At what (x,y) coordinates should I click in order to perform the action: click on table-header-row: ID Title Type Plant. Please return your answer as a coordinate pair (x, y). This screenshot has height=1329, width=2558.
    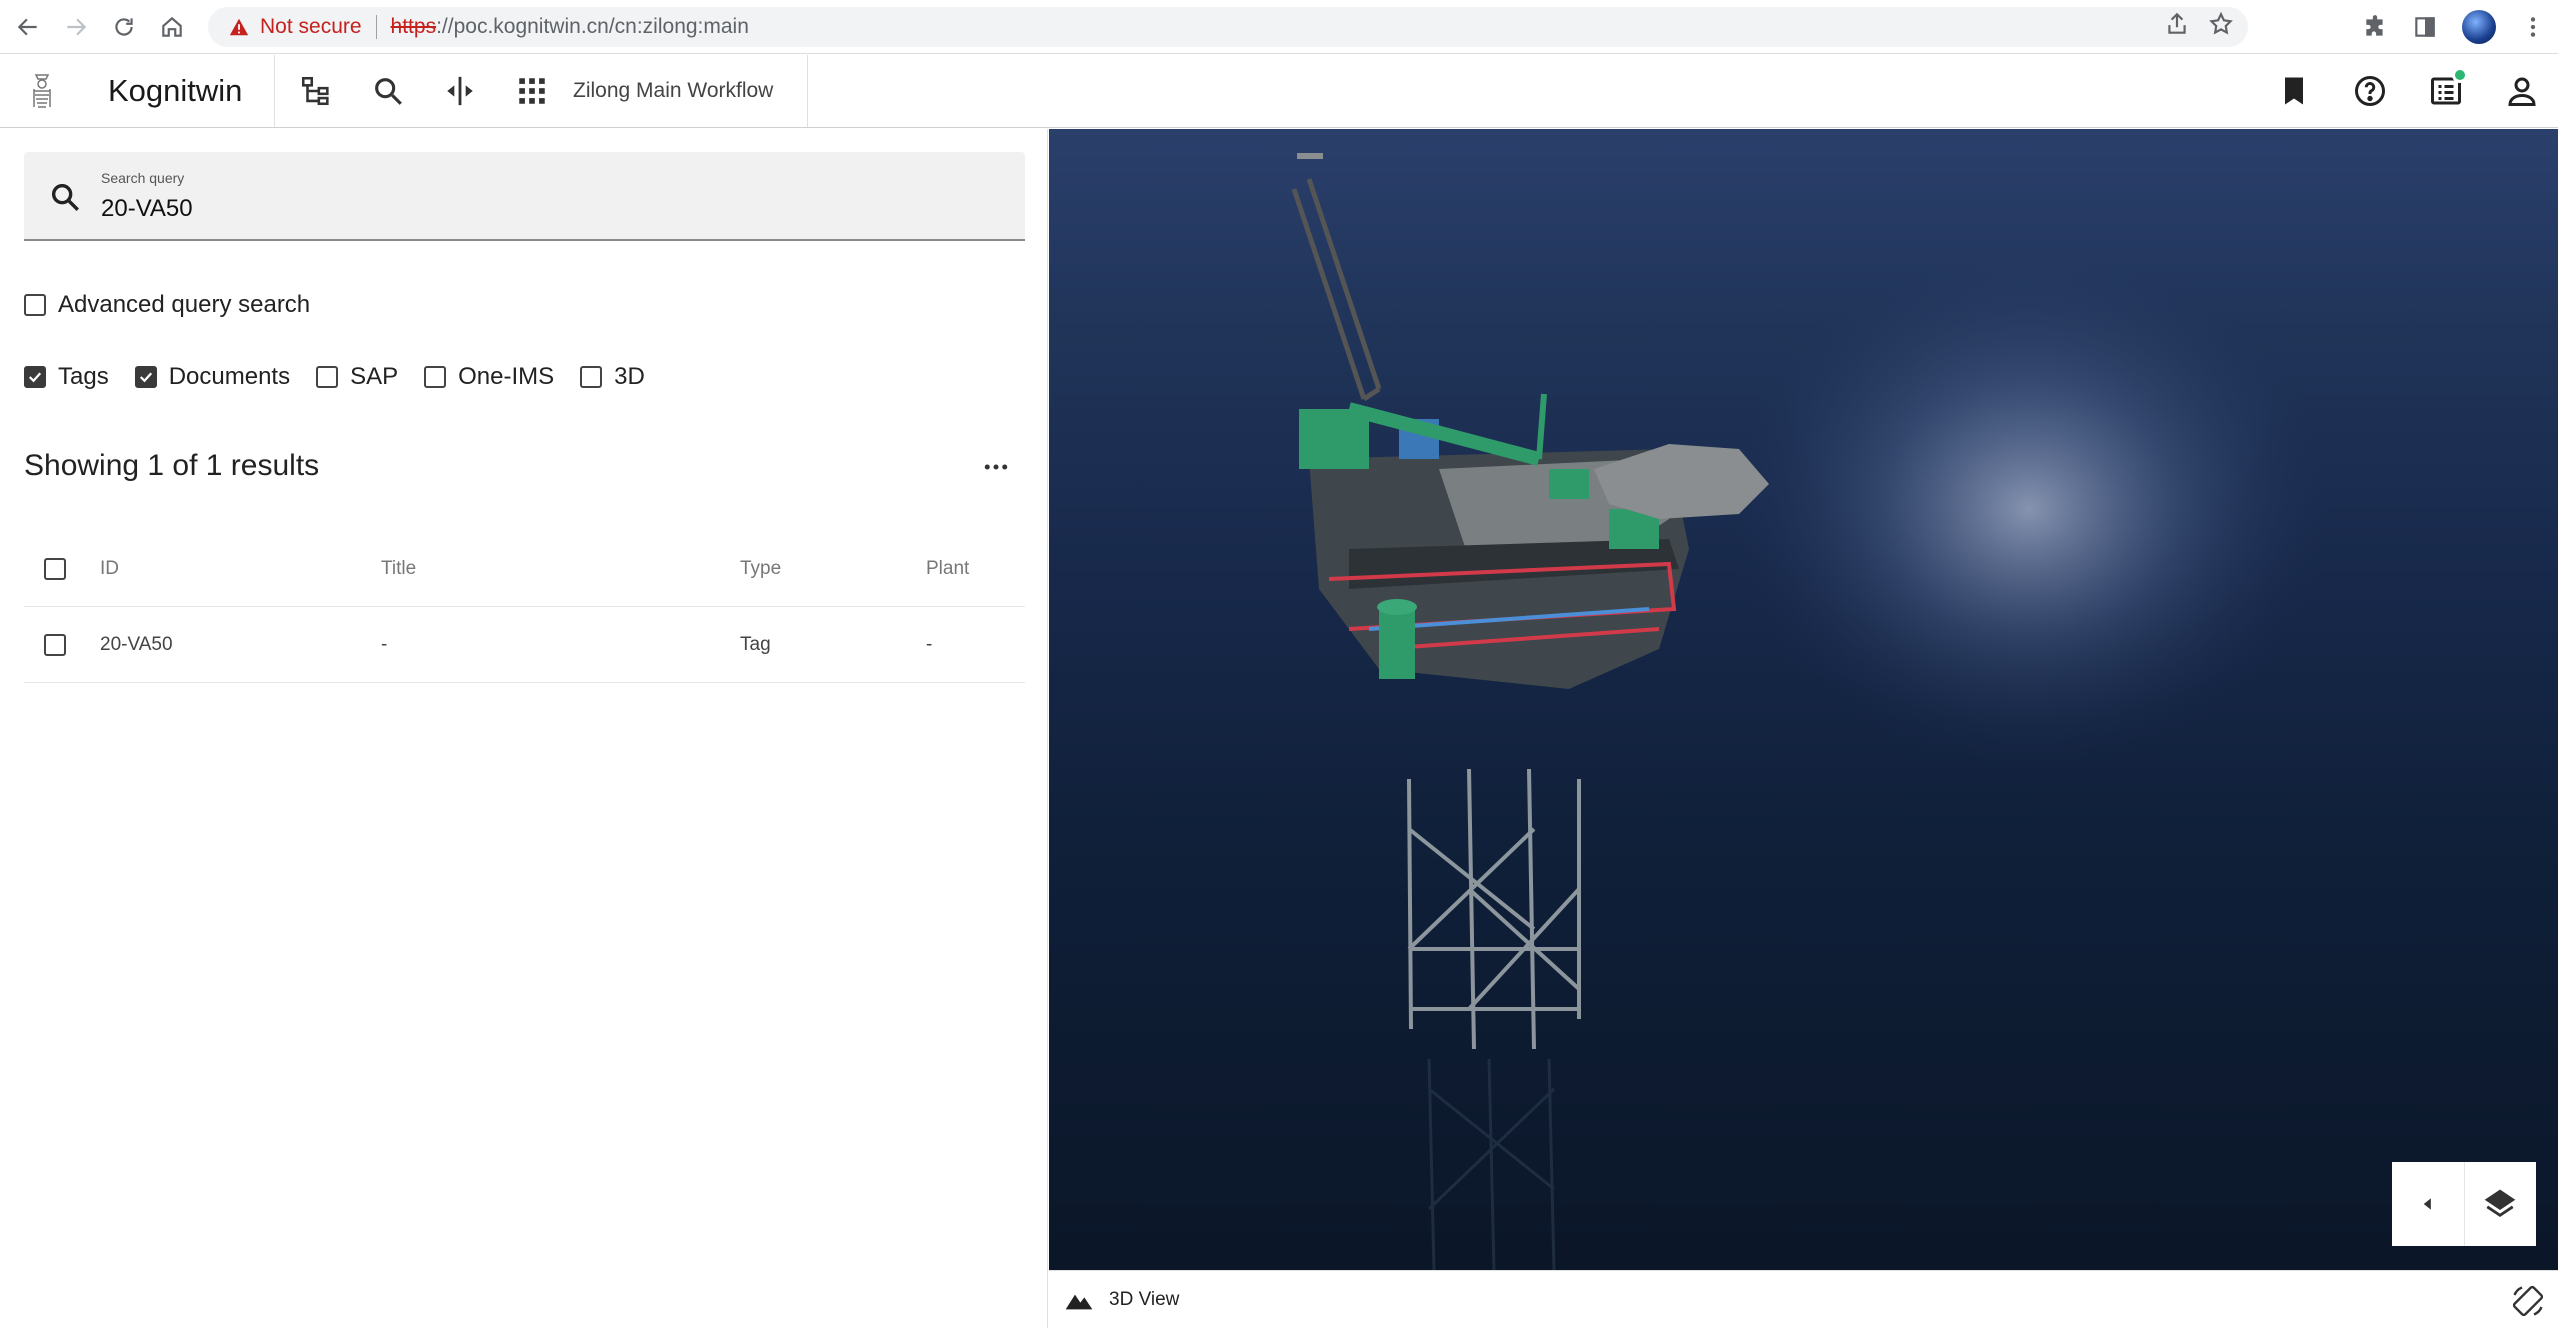
    Looking at the image, I should click on (524, 569).